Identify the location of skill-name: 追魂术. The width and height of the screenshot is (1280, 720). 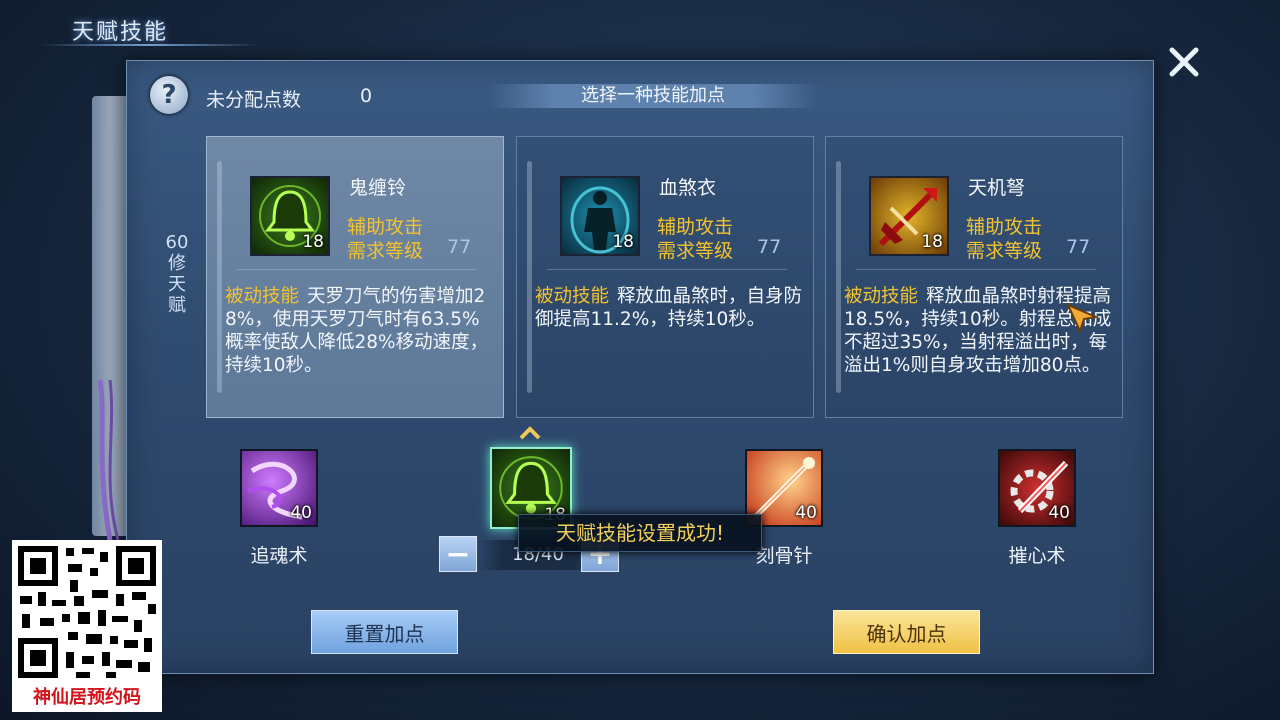
(279, 556).